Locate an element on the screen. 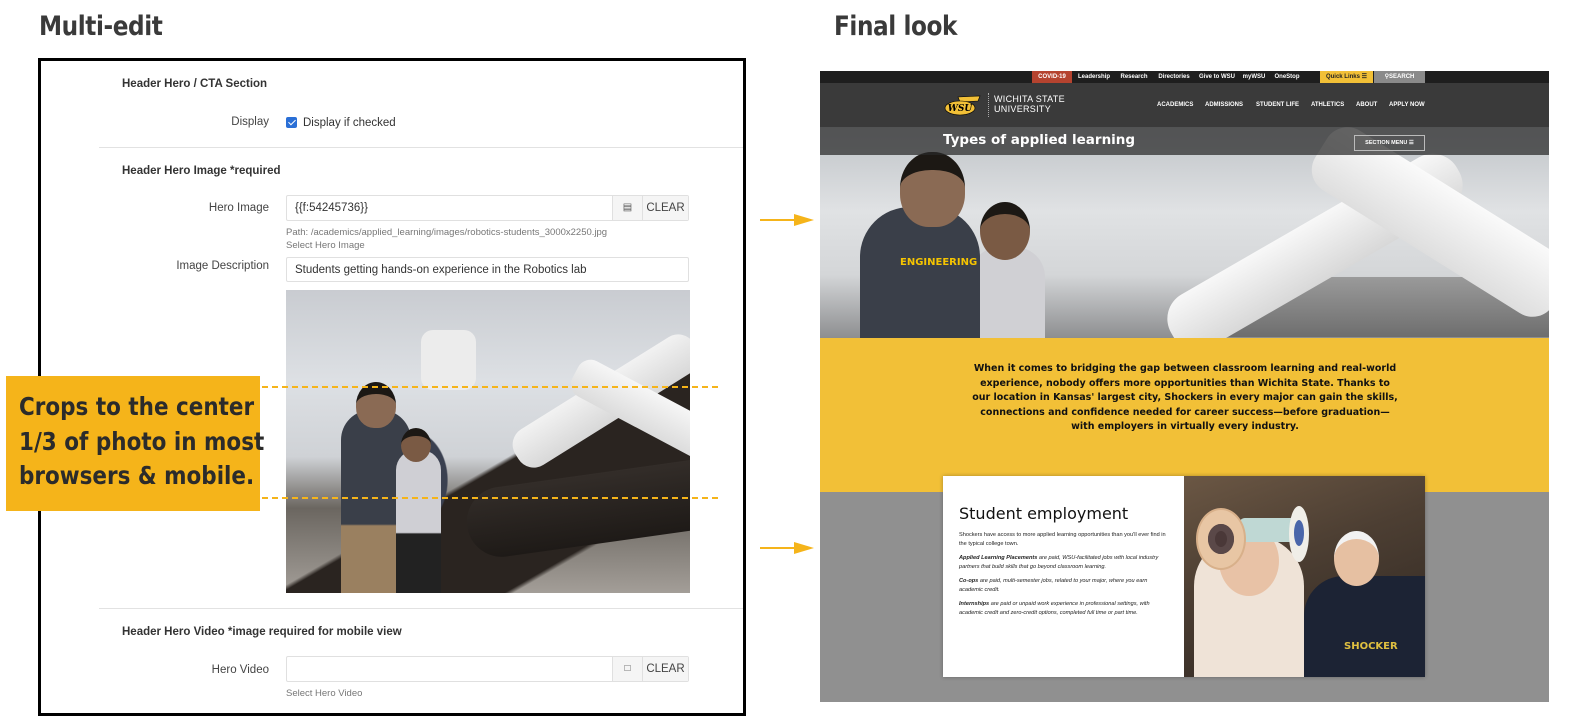 The height and width of the screenshot is (728, 1584). hero-video-label: Hero Video is located at coordinates (240, 670).